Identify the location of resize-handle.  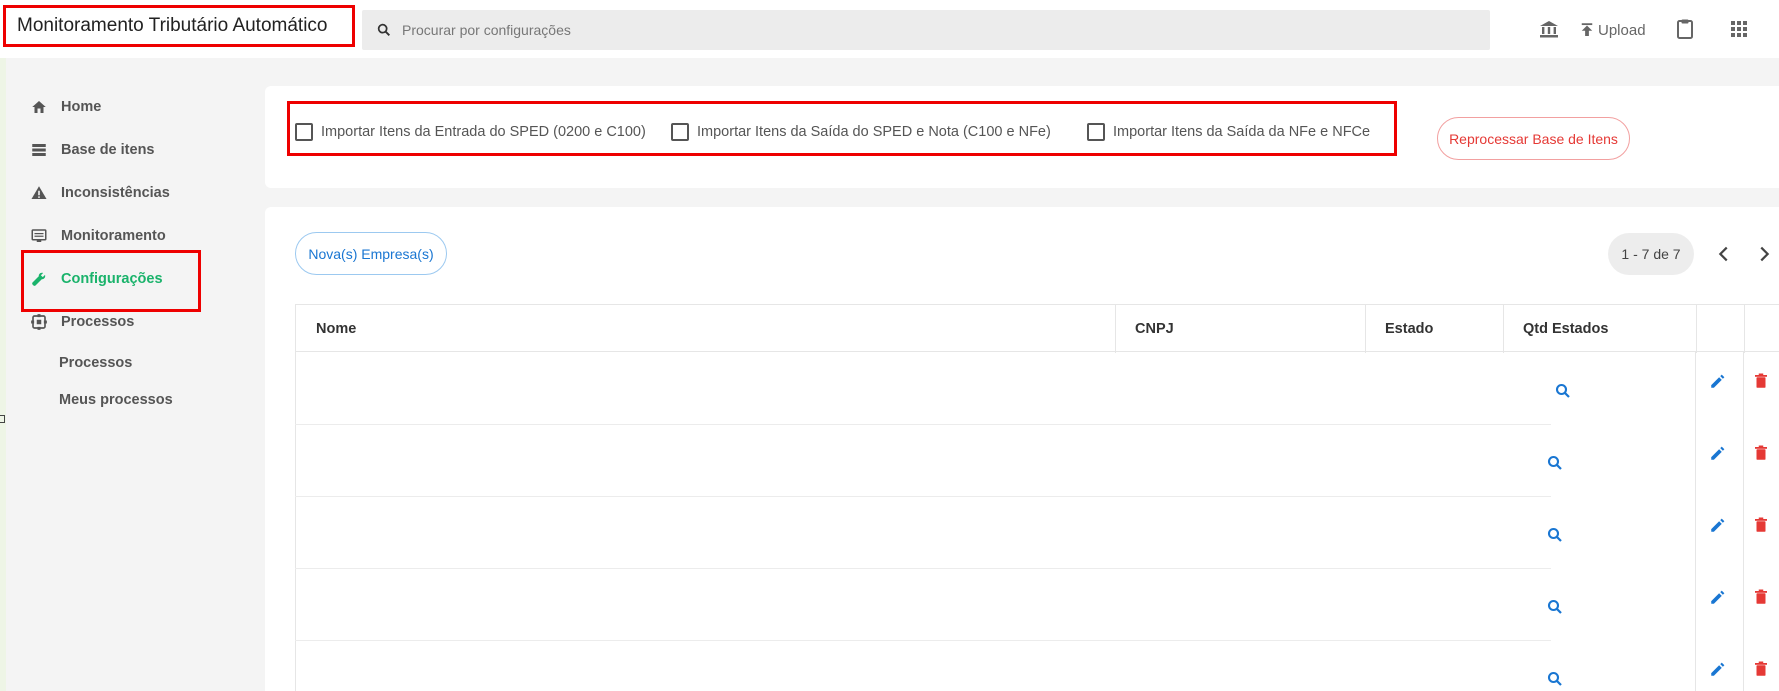
(2, 419).